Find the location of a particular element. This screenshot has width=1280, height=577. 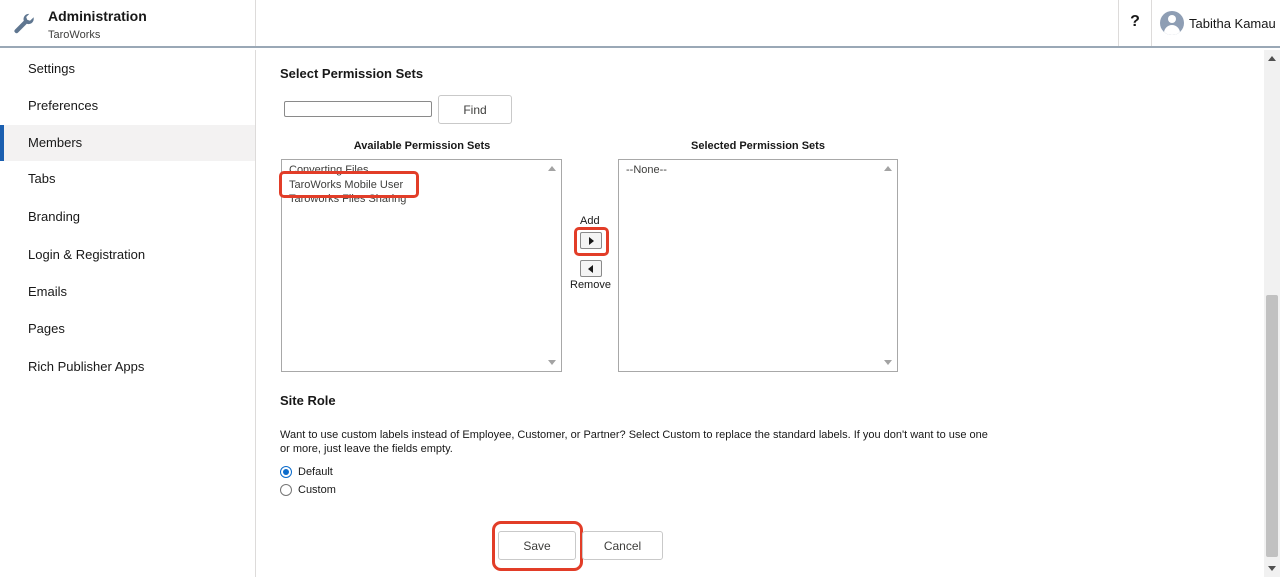

scrollbar-thumb is located at coordinates (1272, 426).